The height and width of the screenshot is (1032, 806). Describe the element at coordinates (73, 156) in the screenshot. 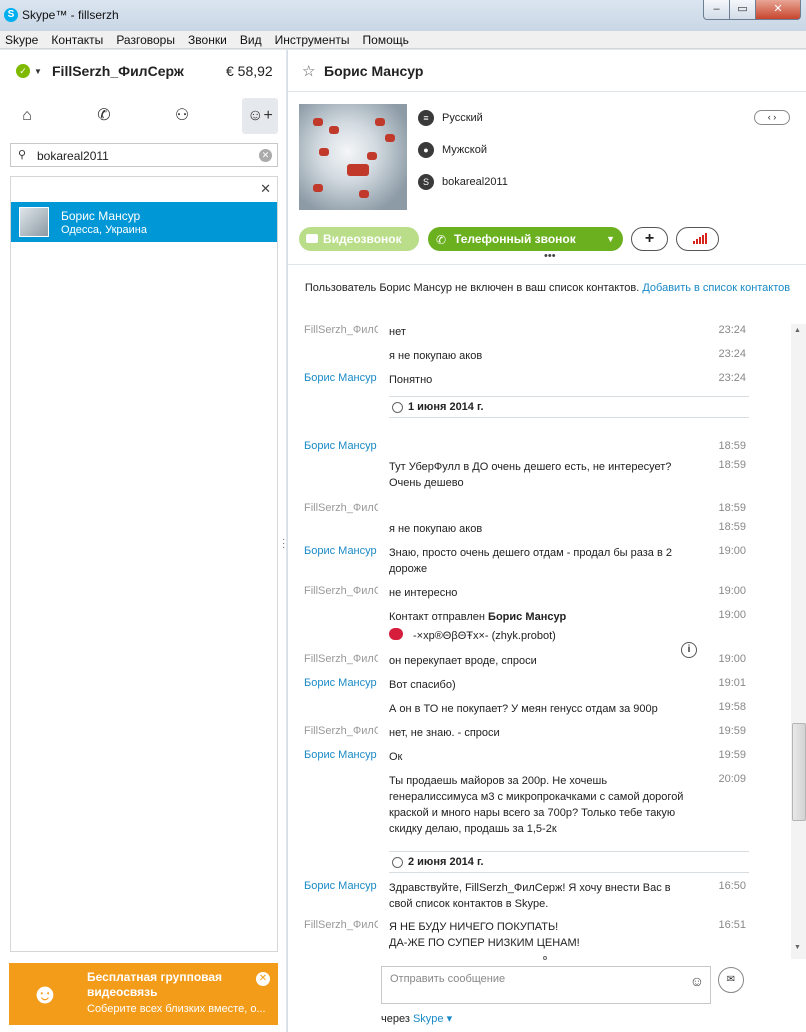

I see `search-value: bokareal2011` at that location.